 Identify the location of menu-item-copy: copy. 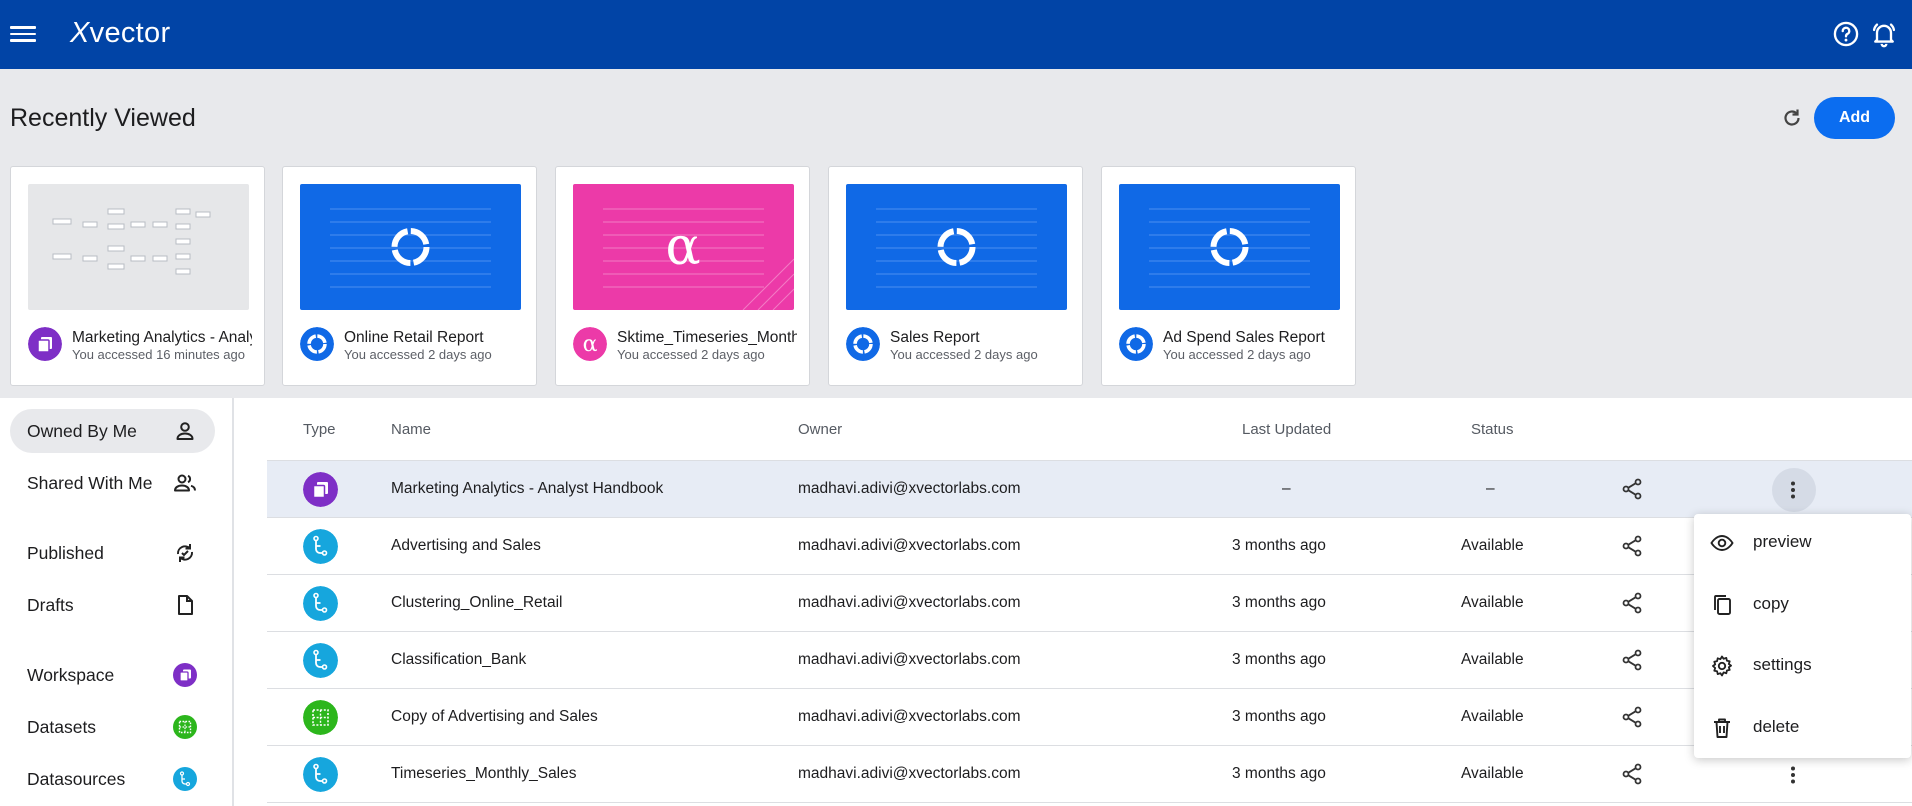
(1802, 605).